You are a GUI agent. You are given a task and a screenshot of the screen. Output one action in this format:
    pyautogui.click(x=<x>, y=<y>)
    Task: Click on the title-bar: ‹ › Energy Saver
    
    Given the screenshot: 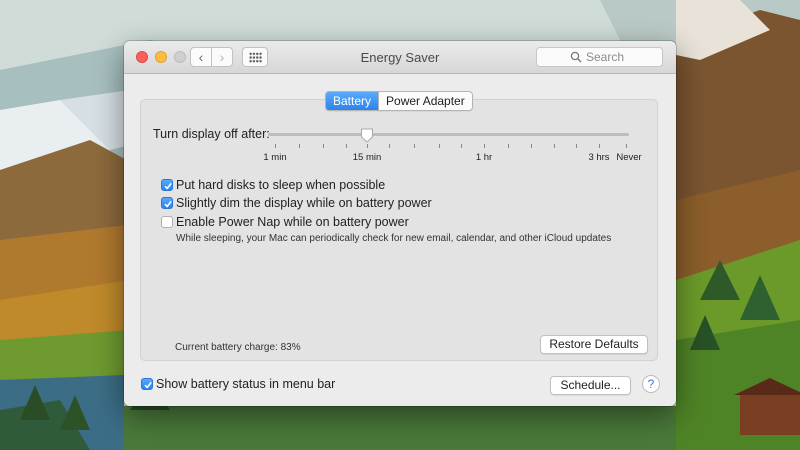 What is the action you would take?
    pyautogui.click(x=400, y=57)
    